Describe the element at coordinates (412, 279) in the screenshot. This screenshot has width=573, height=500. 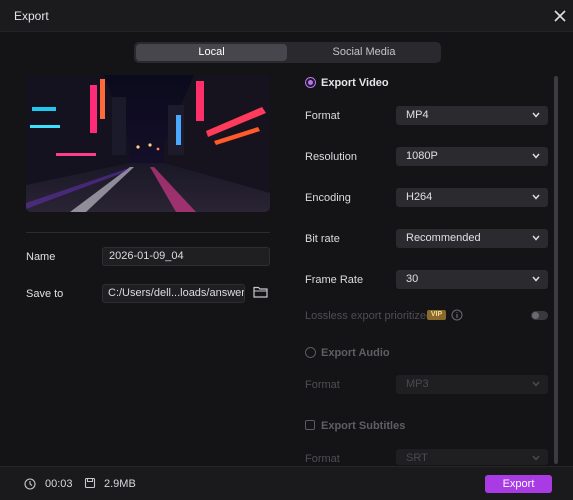
I see `frame-rate-value: 30` at that location.